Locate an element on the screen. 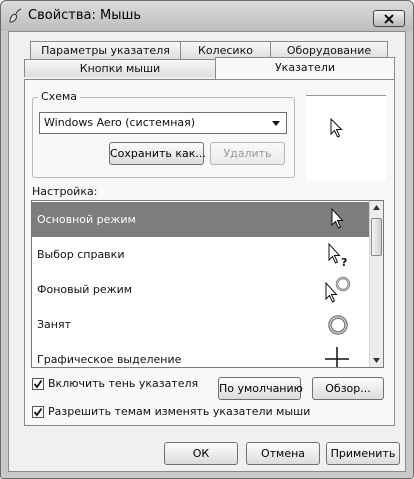 Image resolution: width=414 pixels, height=479 pixels. shadow-checkbox is located at coordinates (38, 384).